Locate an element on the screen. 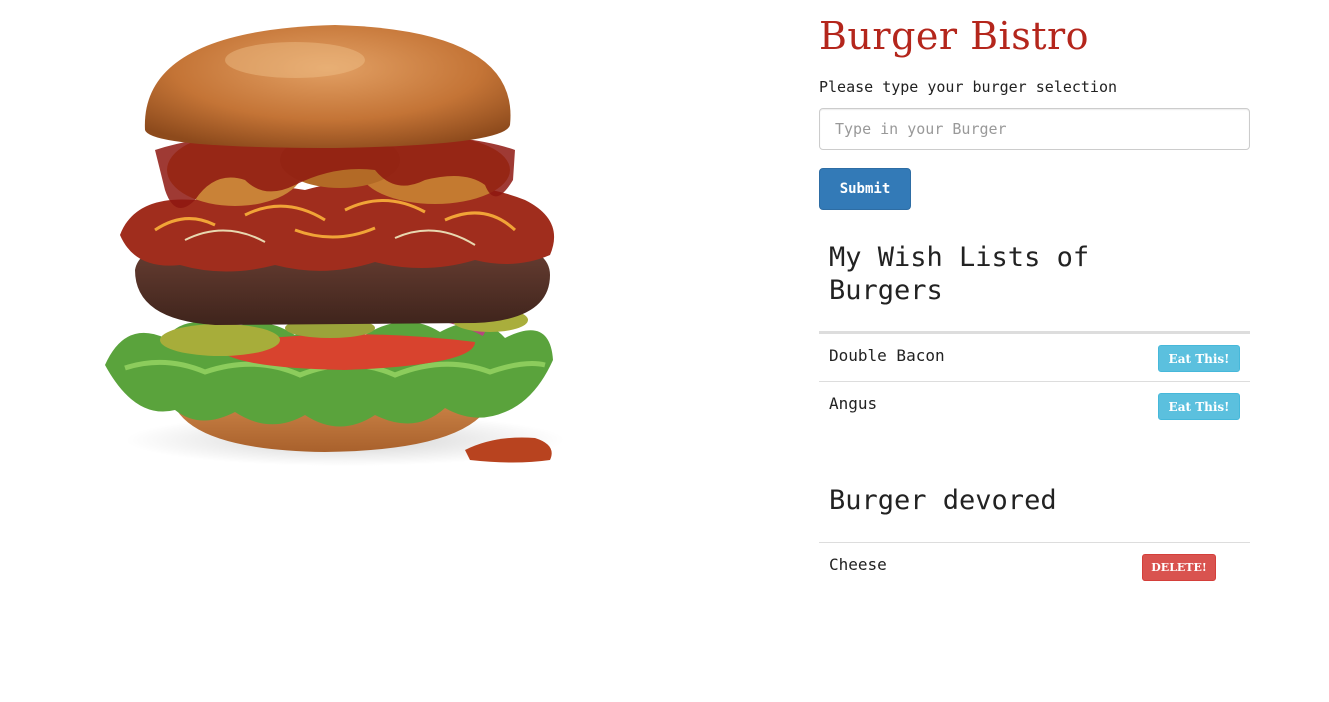  table-row: Double Bacon Eat This! is located at coordinates (1034, 357).